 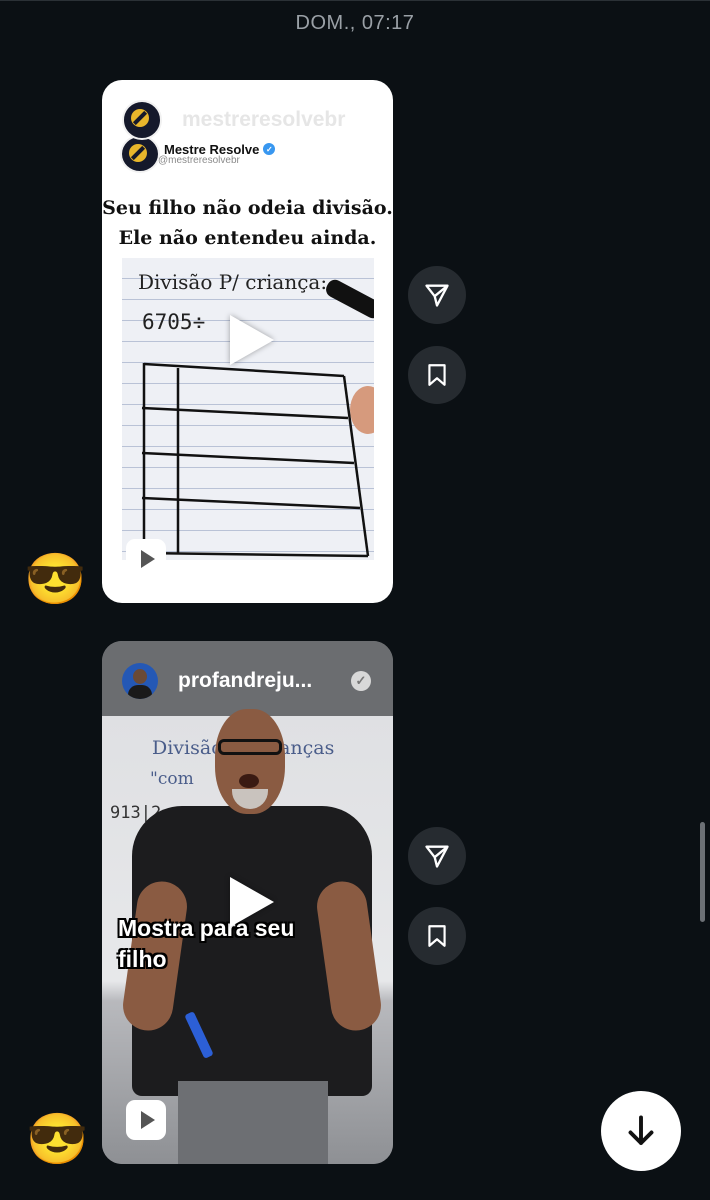 I want to click on verified-icon: ✓, so click(x=361, y=681).